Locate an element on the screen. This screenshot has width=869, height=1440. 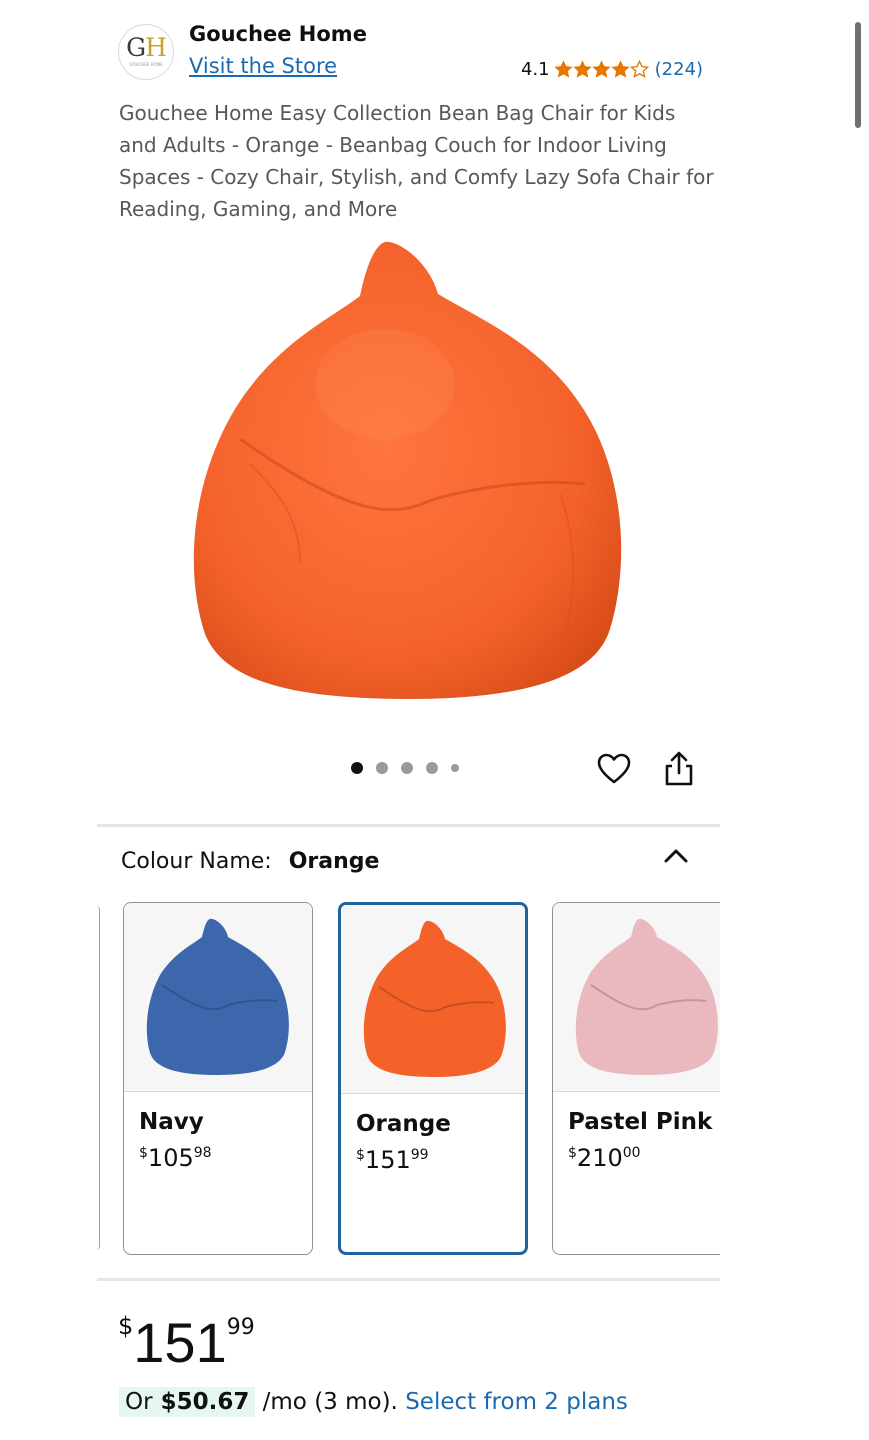
logo-letters: GH is located at coordinates (146, 47).